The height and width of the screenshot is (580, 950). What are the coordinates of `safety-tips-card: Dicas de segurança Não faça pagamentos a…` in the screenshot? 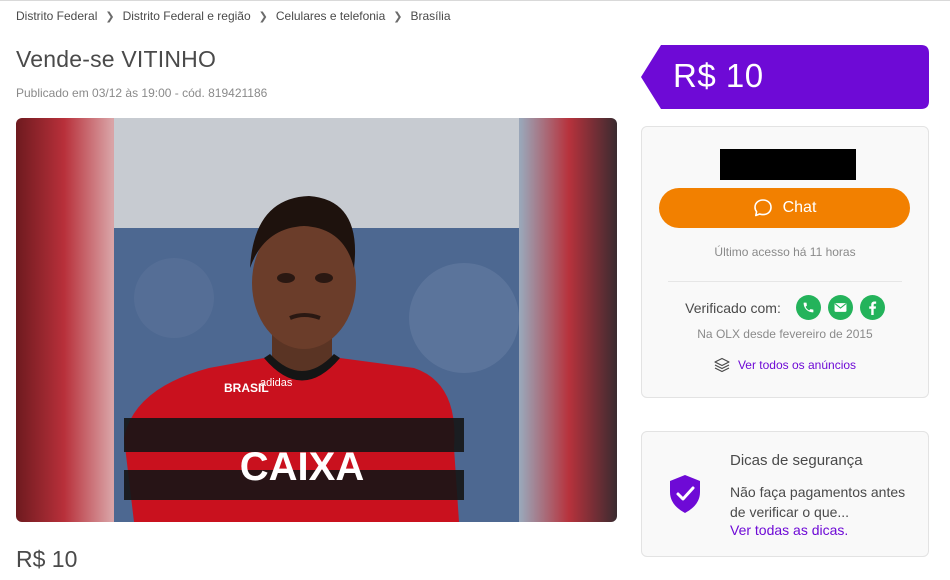 It's located at (785, 494).